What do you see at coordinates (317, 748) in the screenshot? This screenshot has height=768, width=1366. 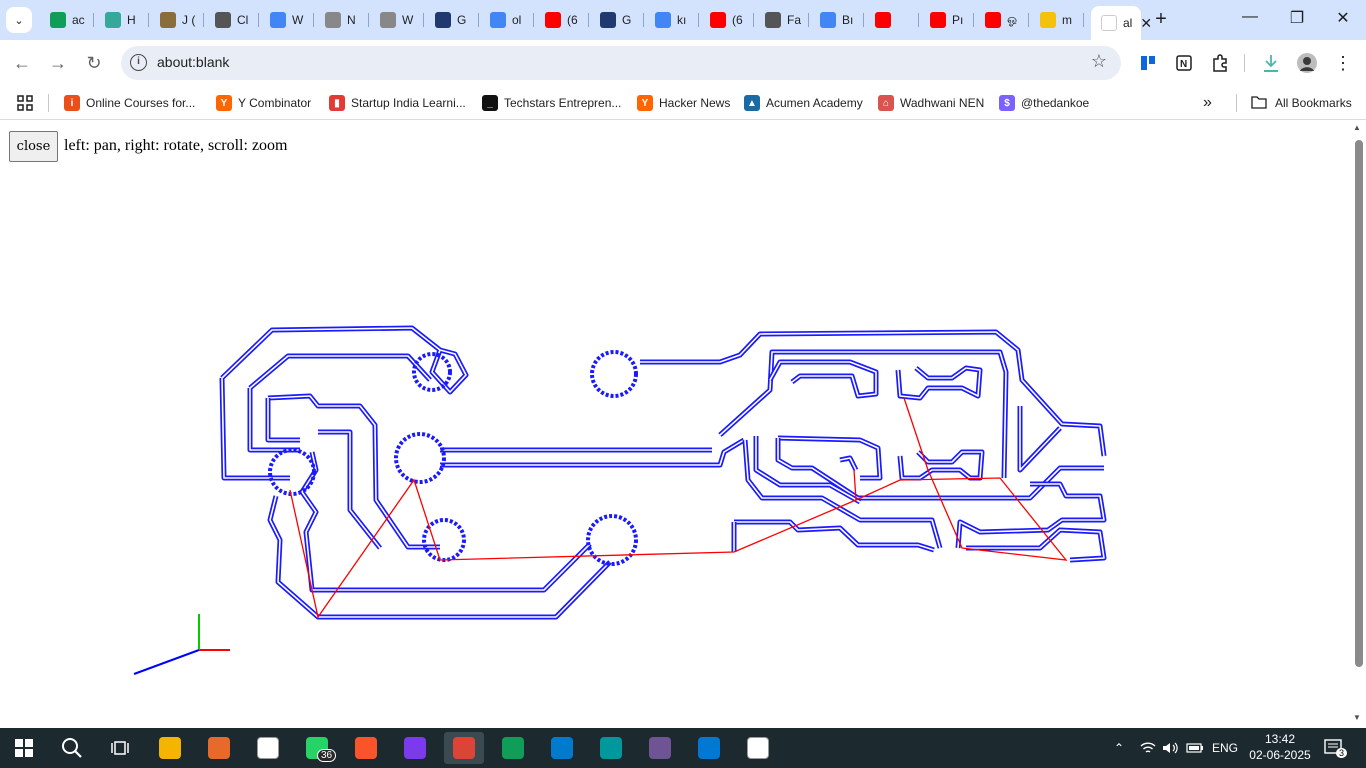 I see `taskbar-app-4: 36` at bounding box center [317, 748].